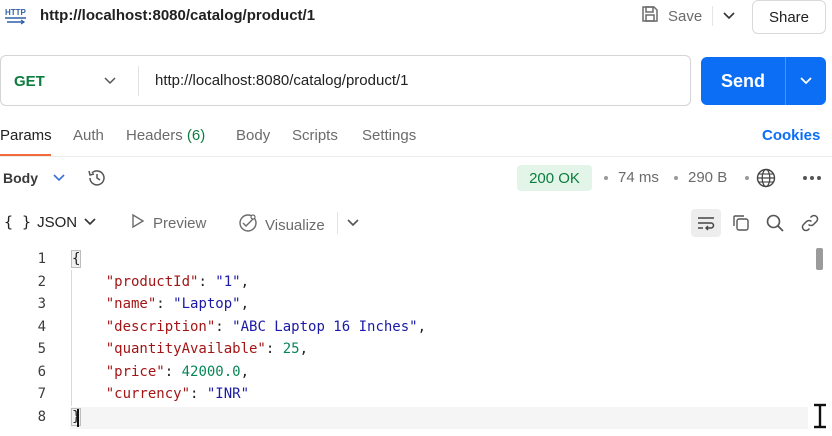 The image size is (832, 436). I want to click on save-button: Save, so click(671, 16).